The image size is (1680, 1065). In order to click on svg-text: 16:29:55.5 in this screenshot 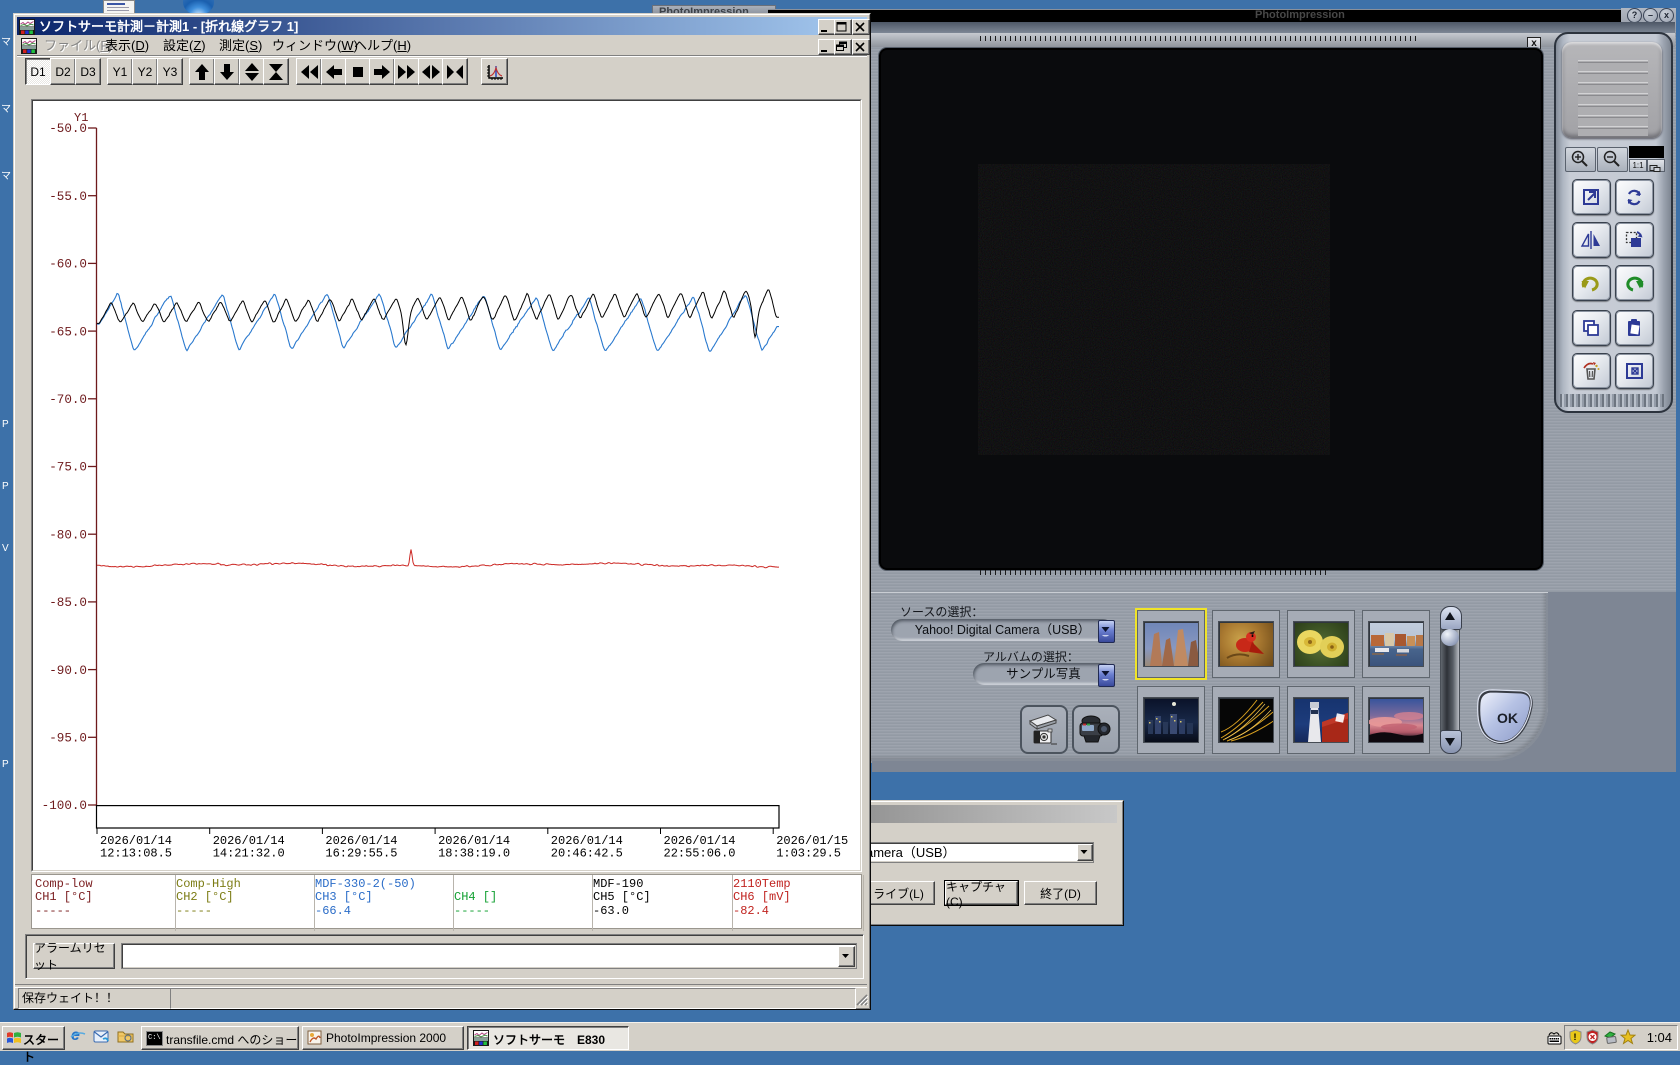, I will do `click(361, 854)`.